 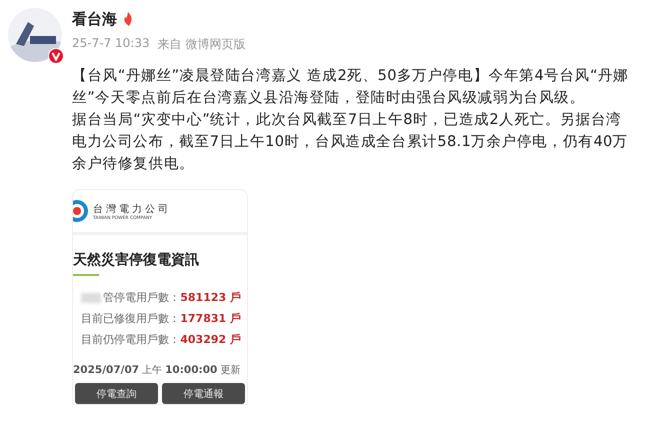 I want to click on company-name: 台灣電力公司, so click(x=132, y=209).